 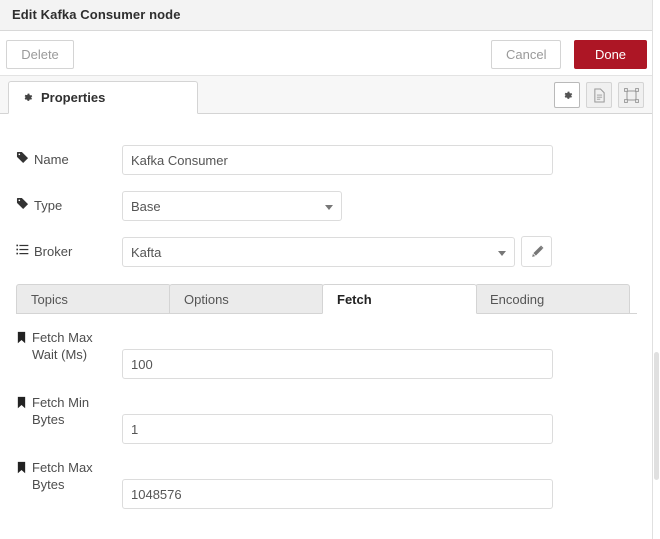 I want to click on subtab-options-label: Options, so click(x=206, y=299).